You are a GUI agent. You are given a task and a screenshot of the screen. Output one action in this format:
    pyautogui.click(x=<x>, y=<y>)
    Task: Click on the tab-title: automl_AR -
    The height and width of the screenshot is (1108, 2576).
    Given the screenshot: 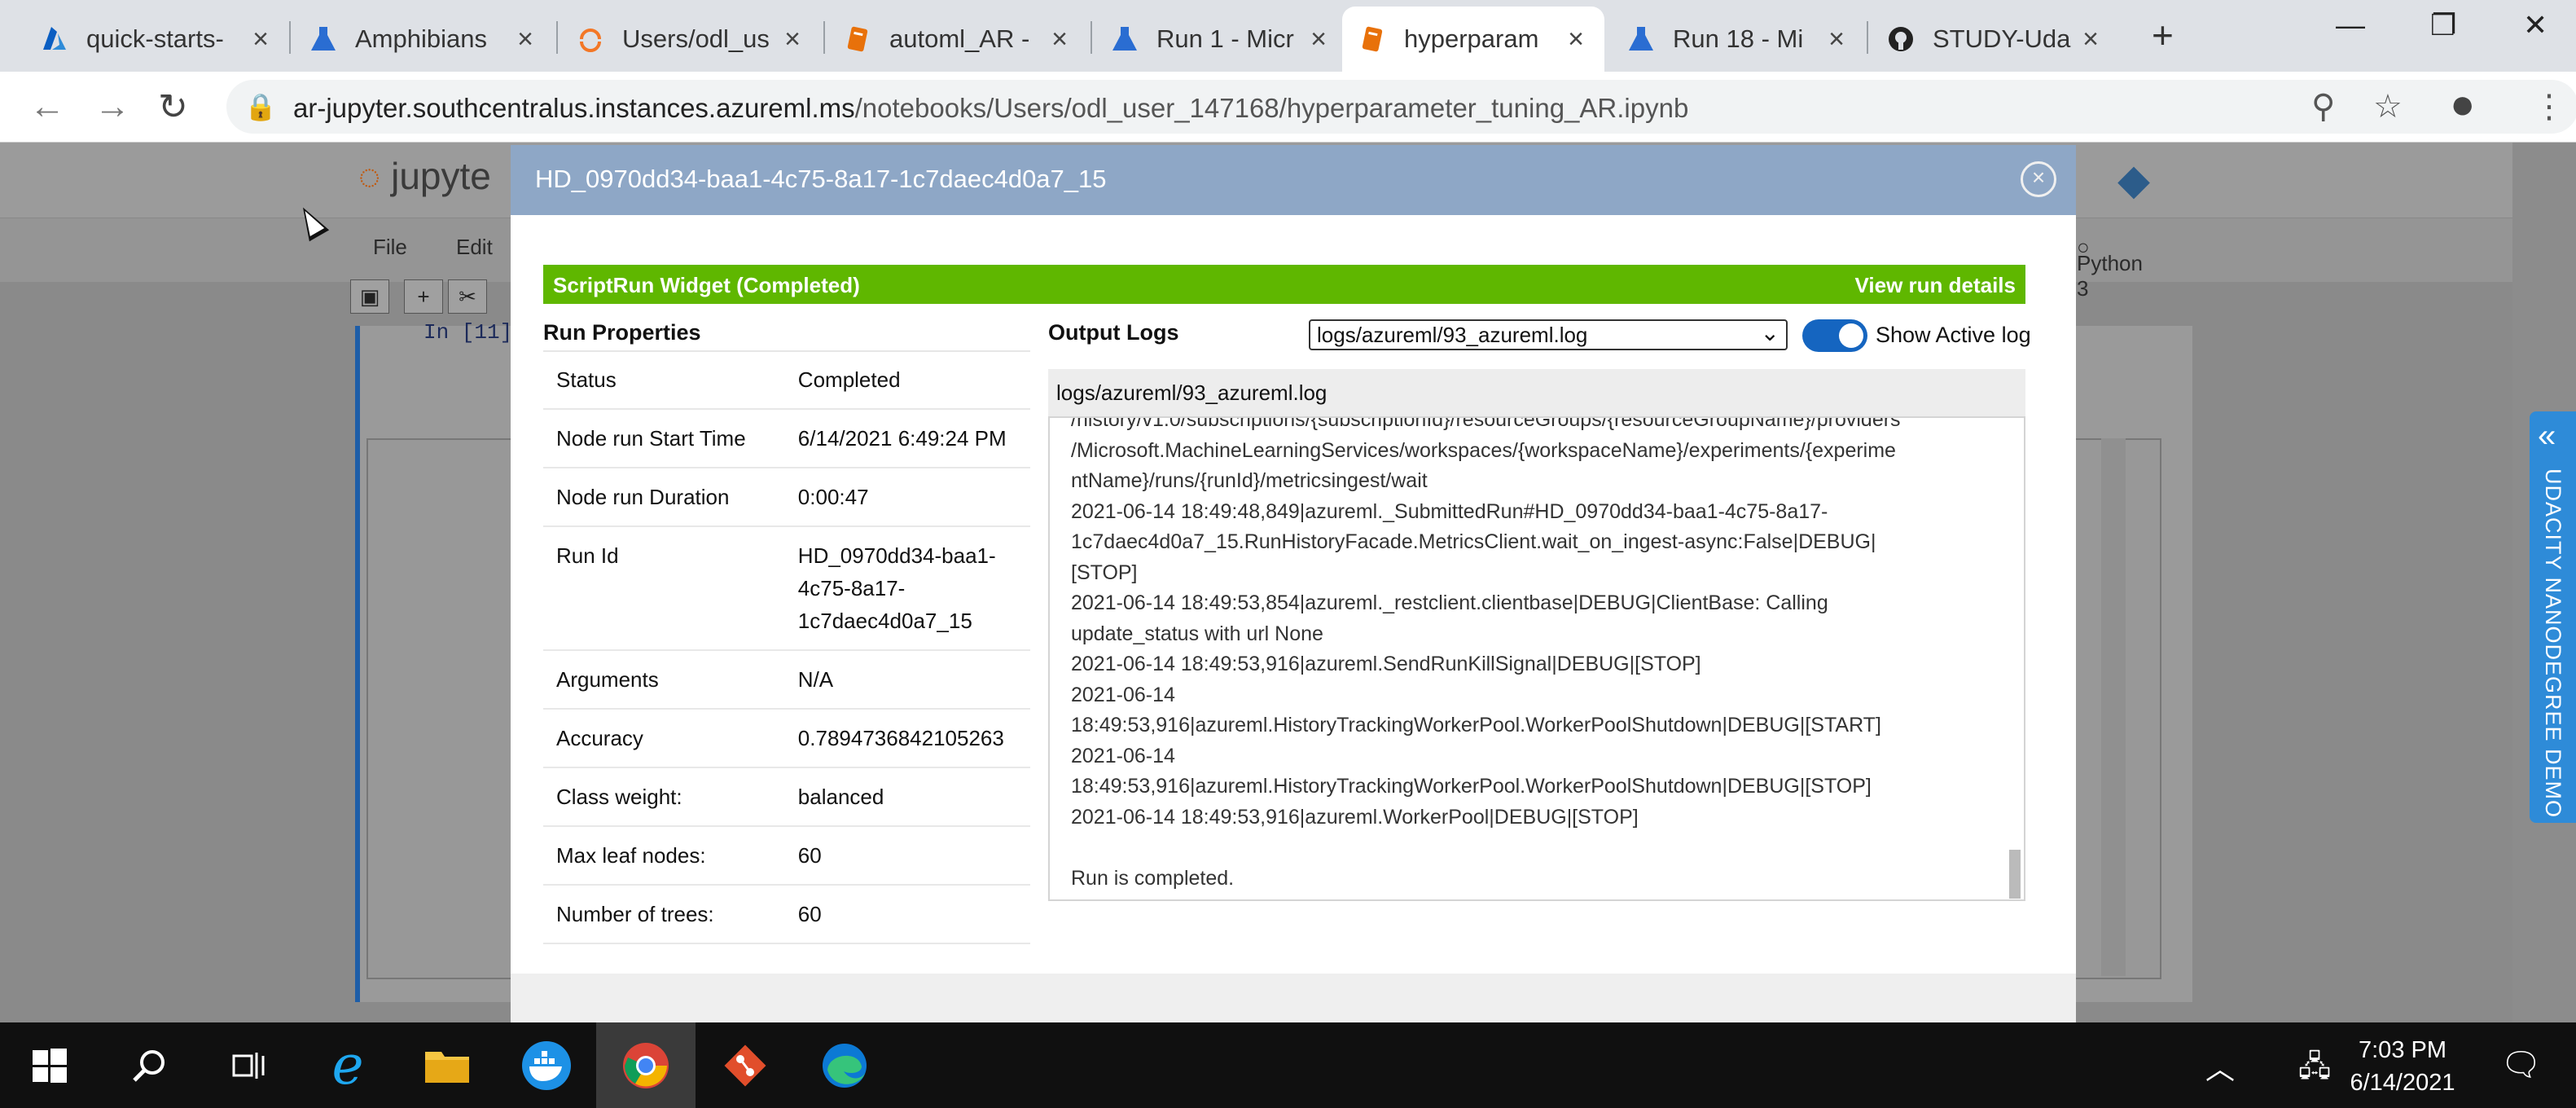 What is the action you would take?
    pyautogui.click(x=960, y=38)
    